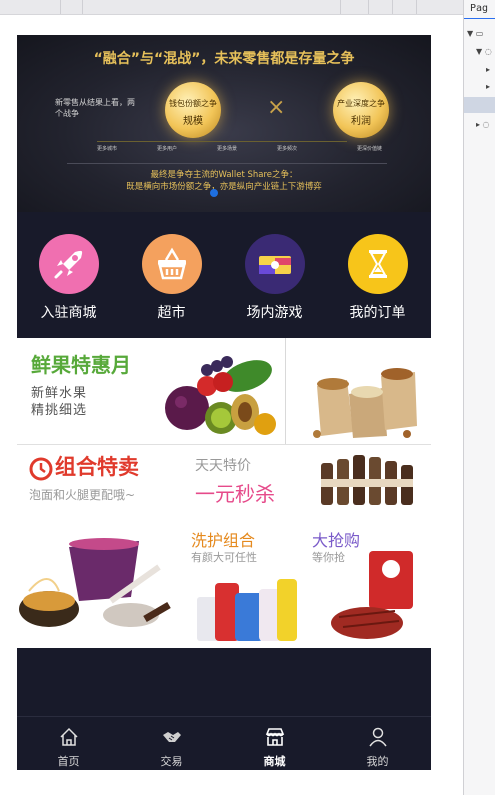  I want to click on fruit-image, so click(220, 395).